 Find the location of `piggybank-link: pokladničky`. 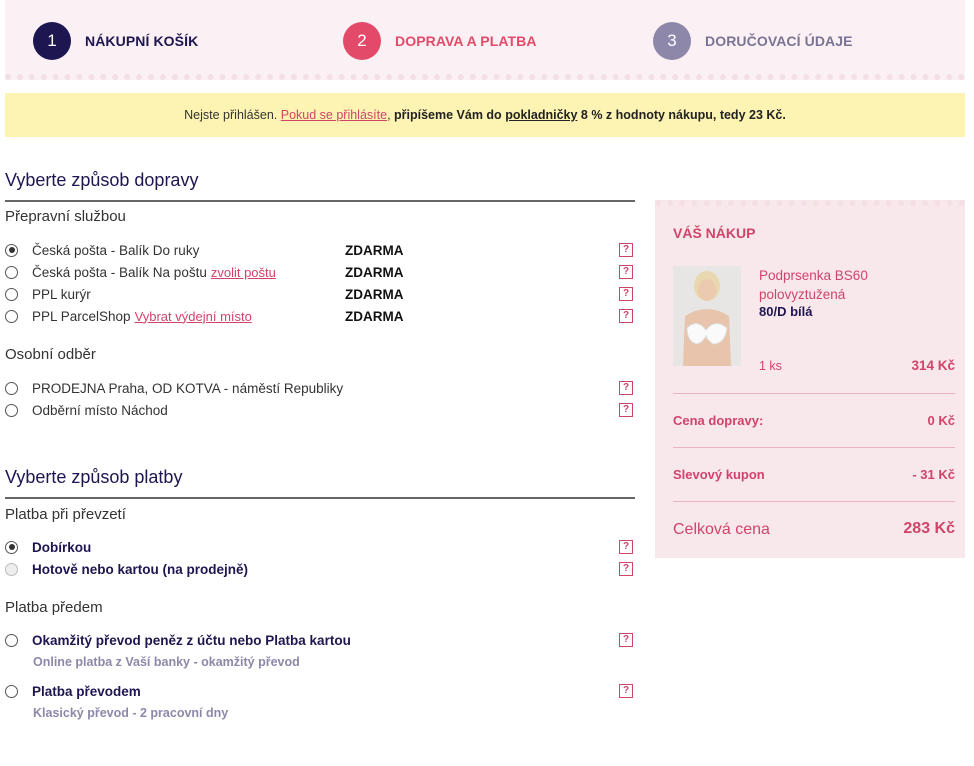

piggybank-link: pokladničky is located at coordinates (541, 115).